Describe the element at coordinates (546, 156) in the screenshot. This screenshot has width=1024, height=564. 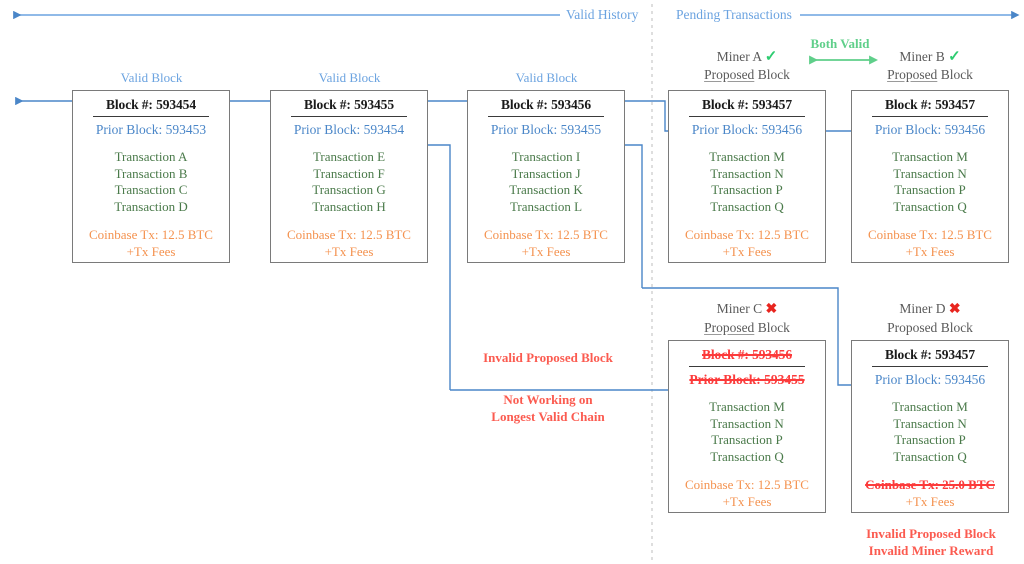
I see `transaction-item: Transaction I` at that location.